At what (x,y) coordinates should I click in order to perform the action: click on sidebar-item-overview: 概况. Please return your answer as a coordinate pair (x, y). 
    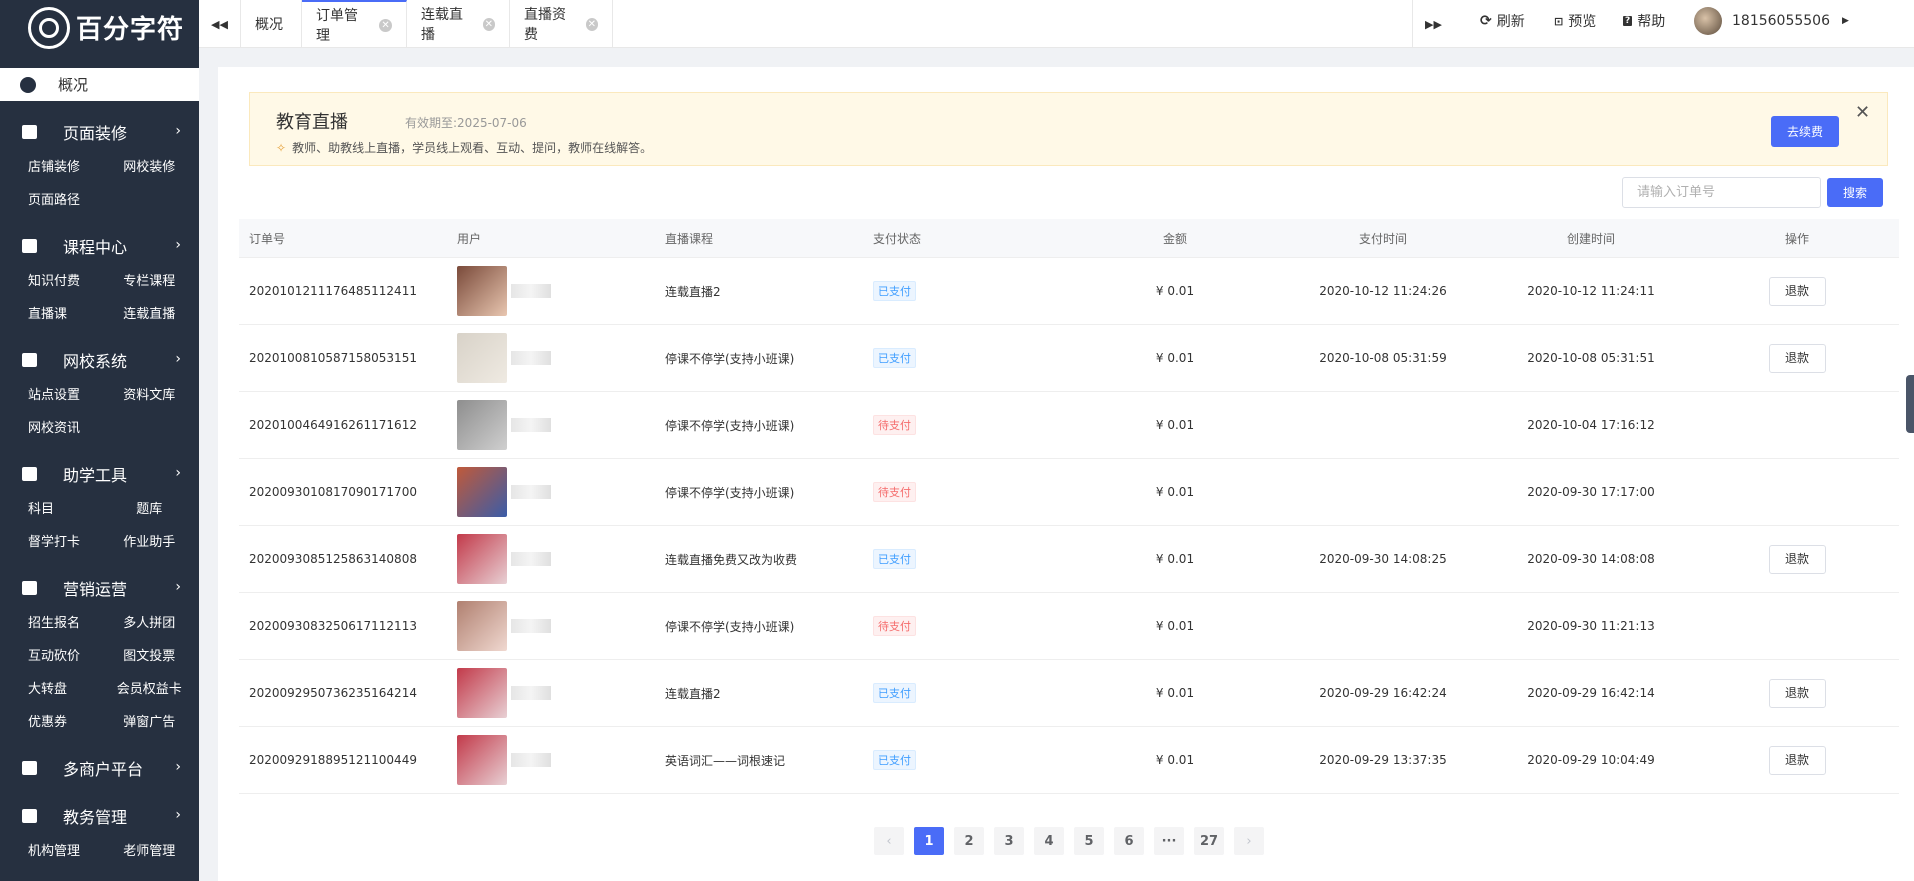
    Looking at the image, I should click on (99, 84).